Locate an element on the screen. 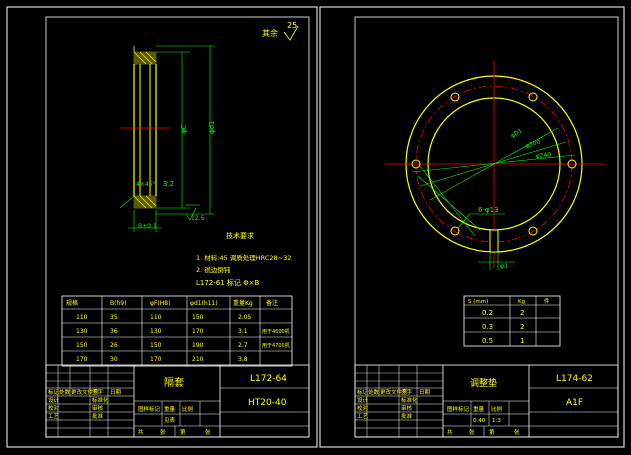 The image size is (631, 455). label-sheet-of: 张 is located at coordinates (472, 432).